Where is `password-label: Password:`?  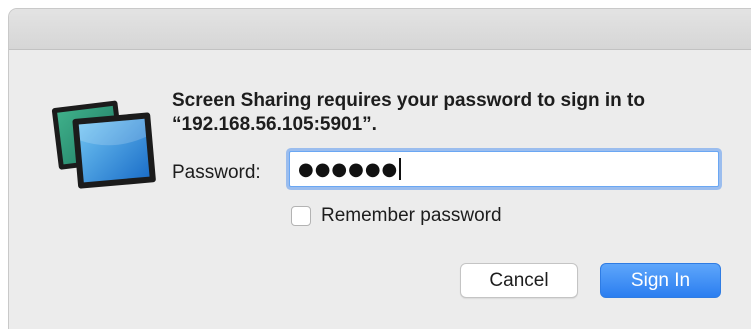
password-label: Password: is located at coordinates (216, 172).